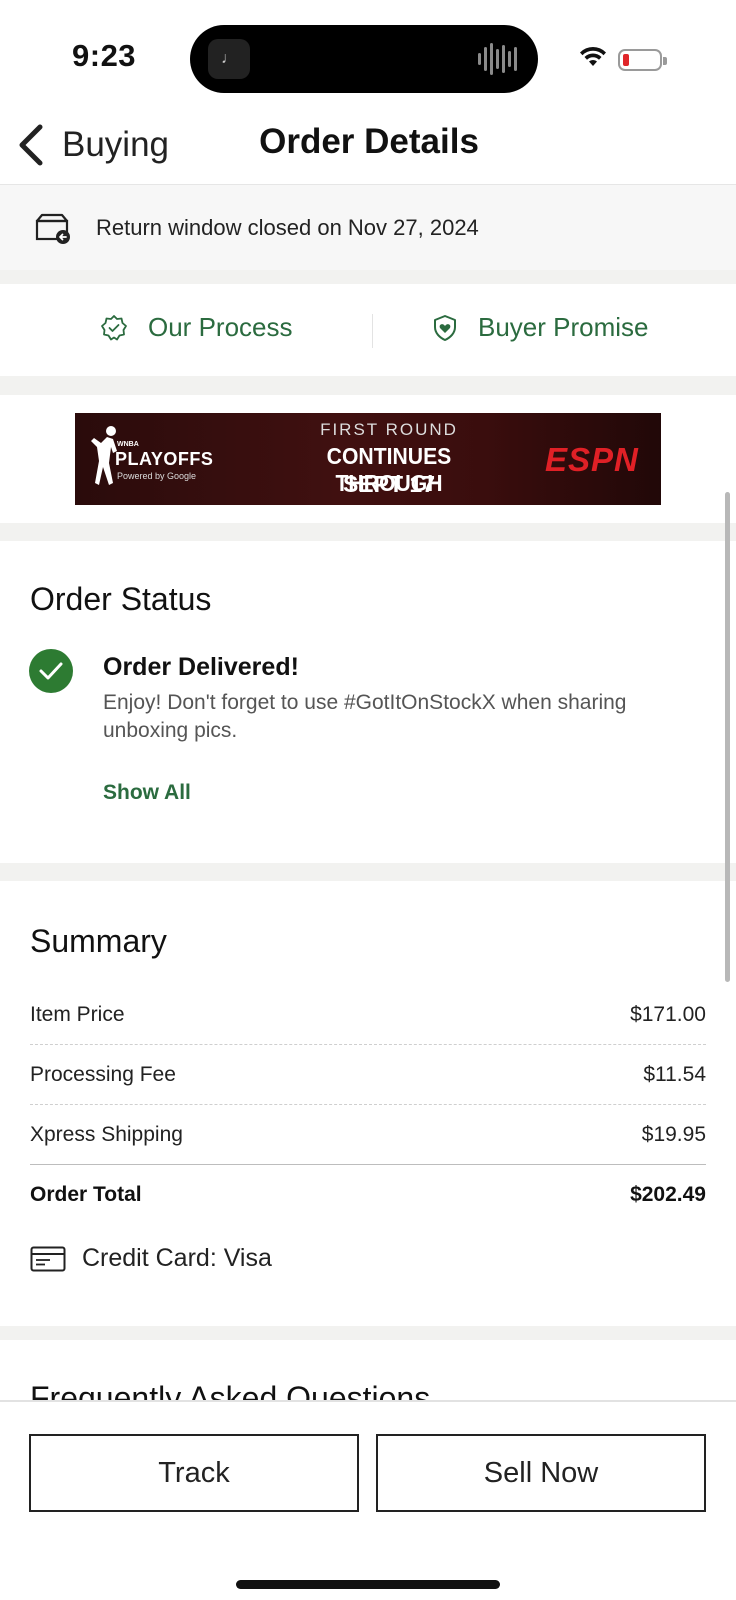 Image resolution: width=736 pixels, height=1600 pixels. What do you see at coordinates (674, 1074) in the screenshot?
I see `summary-row-value: $11.54` at bounding box center [674, 1074].